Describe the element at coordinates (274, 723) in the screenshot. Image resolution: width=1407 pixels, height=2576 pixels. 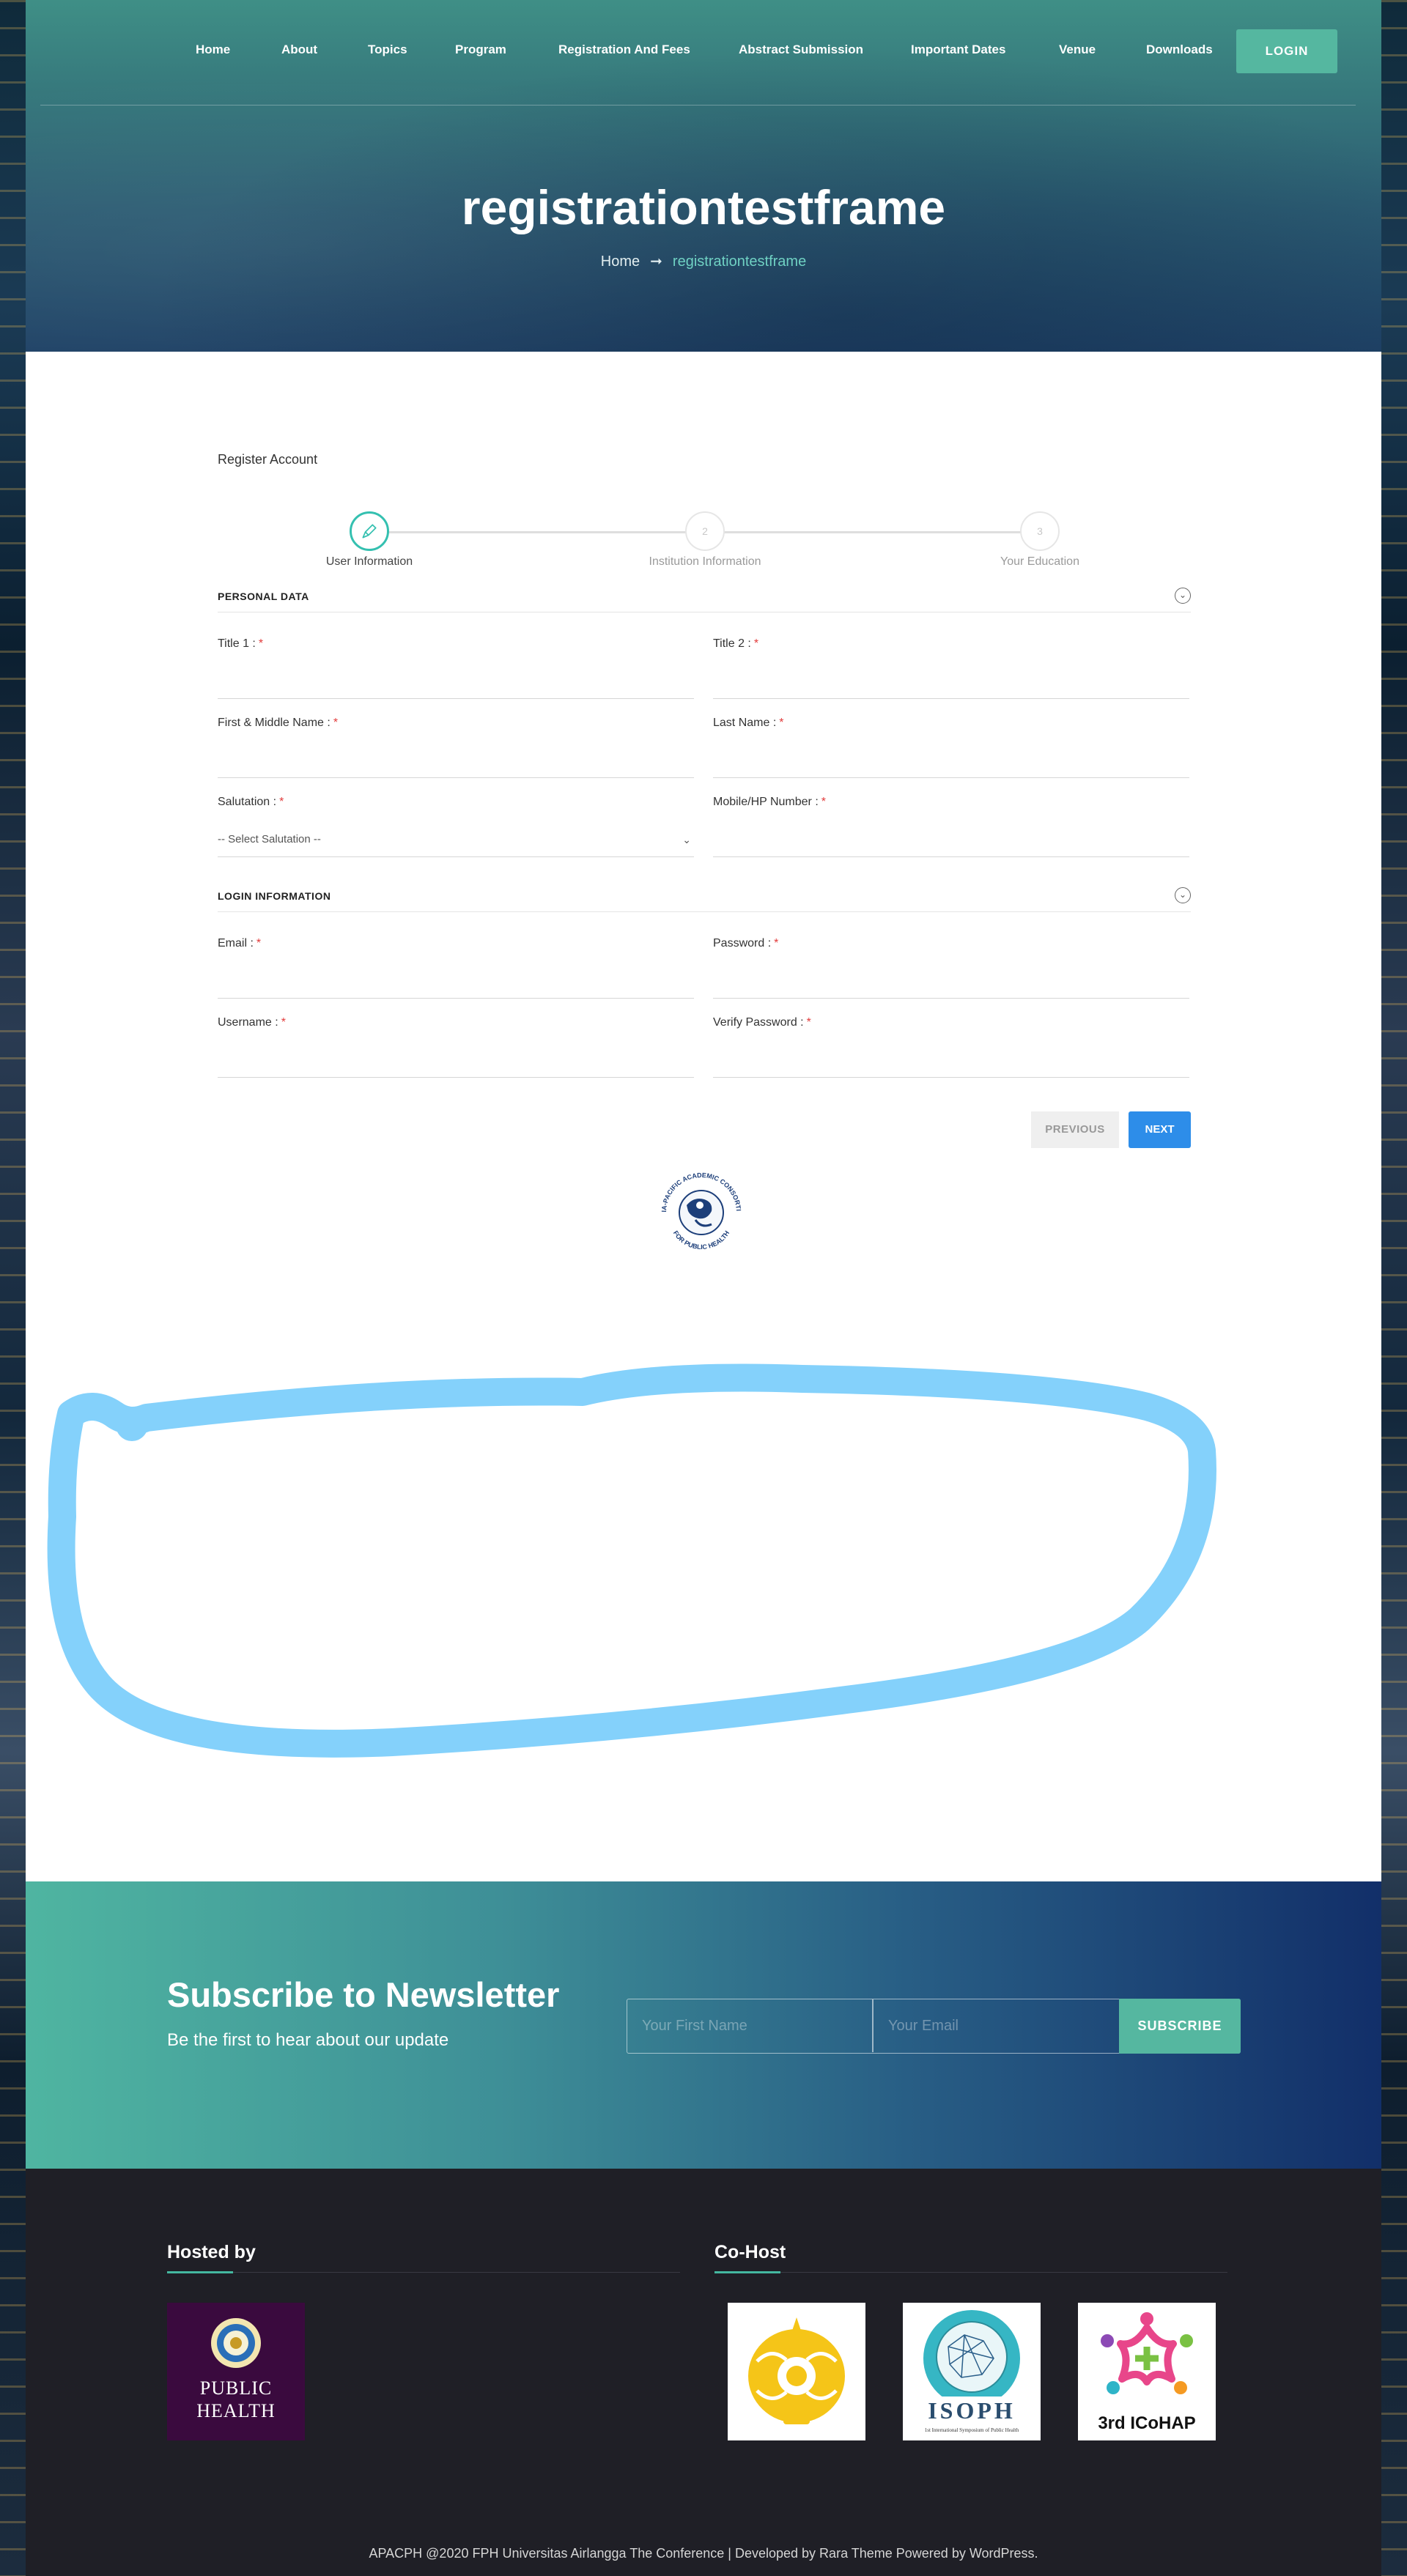
I see `first-name-label: First & Middle Name :` at that location.